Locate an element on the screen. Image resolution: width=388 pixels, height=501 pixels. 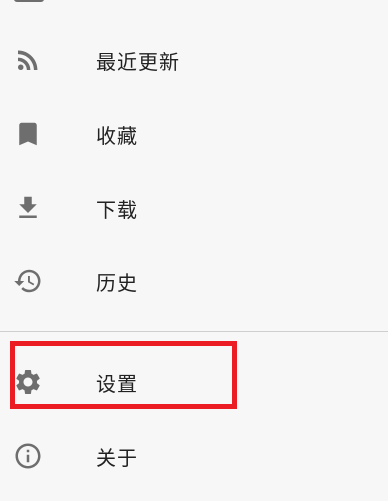
partial-top-icon is located at coordinates (29, 1).